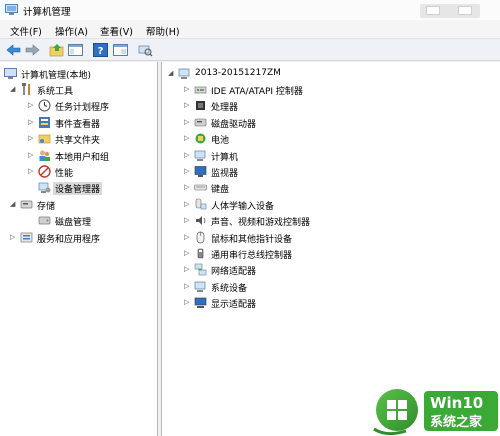 This screenshot has width=500, height=436. Describe the element at coordinates (69, 240) in the screenshot. I see `tree-item-label: 服务和应用程序` at that location.